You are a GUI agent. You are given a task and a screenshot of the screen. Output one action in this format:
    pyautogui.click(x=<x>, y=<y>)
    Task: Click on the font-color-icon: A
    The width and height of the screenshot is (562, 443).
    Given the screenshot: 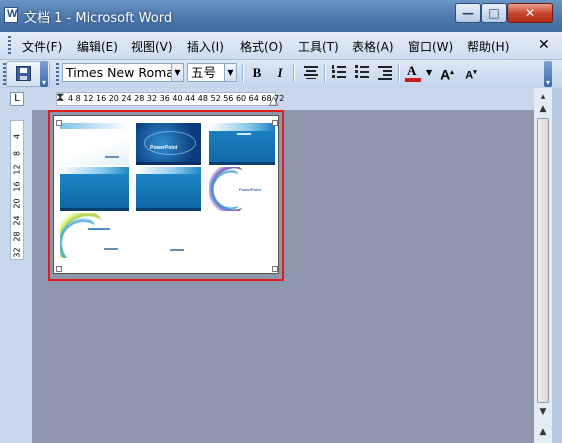 What is the action you would take?
    pyautogui.click(x=413, y=73)
    